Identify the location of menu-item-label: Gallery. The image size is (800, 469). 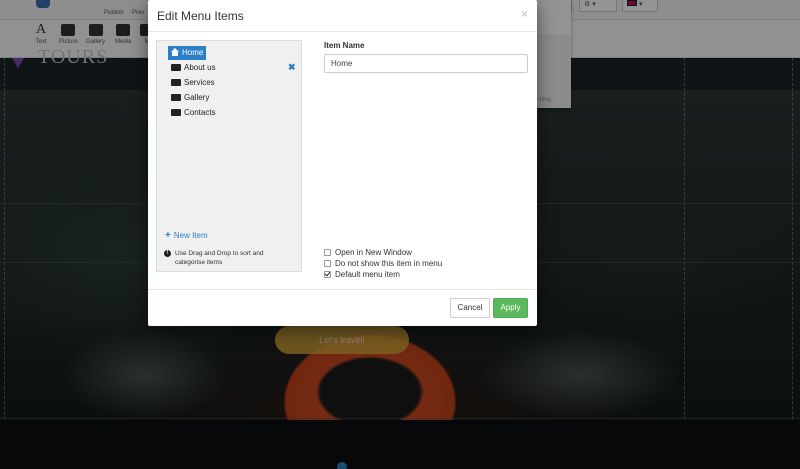
(197, 97).